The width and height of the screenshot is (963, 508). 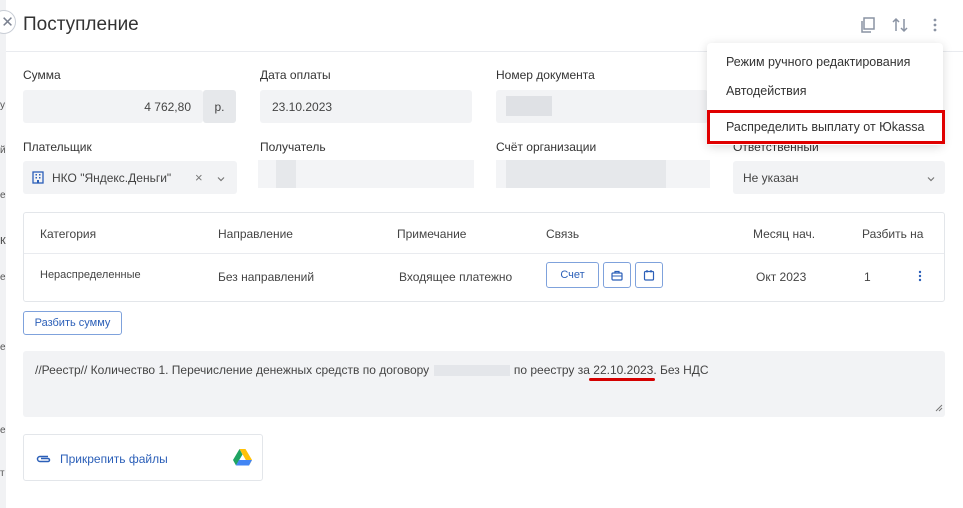 I want to click on comment-part2: по реестру за, so click(x=551, y=370).